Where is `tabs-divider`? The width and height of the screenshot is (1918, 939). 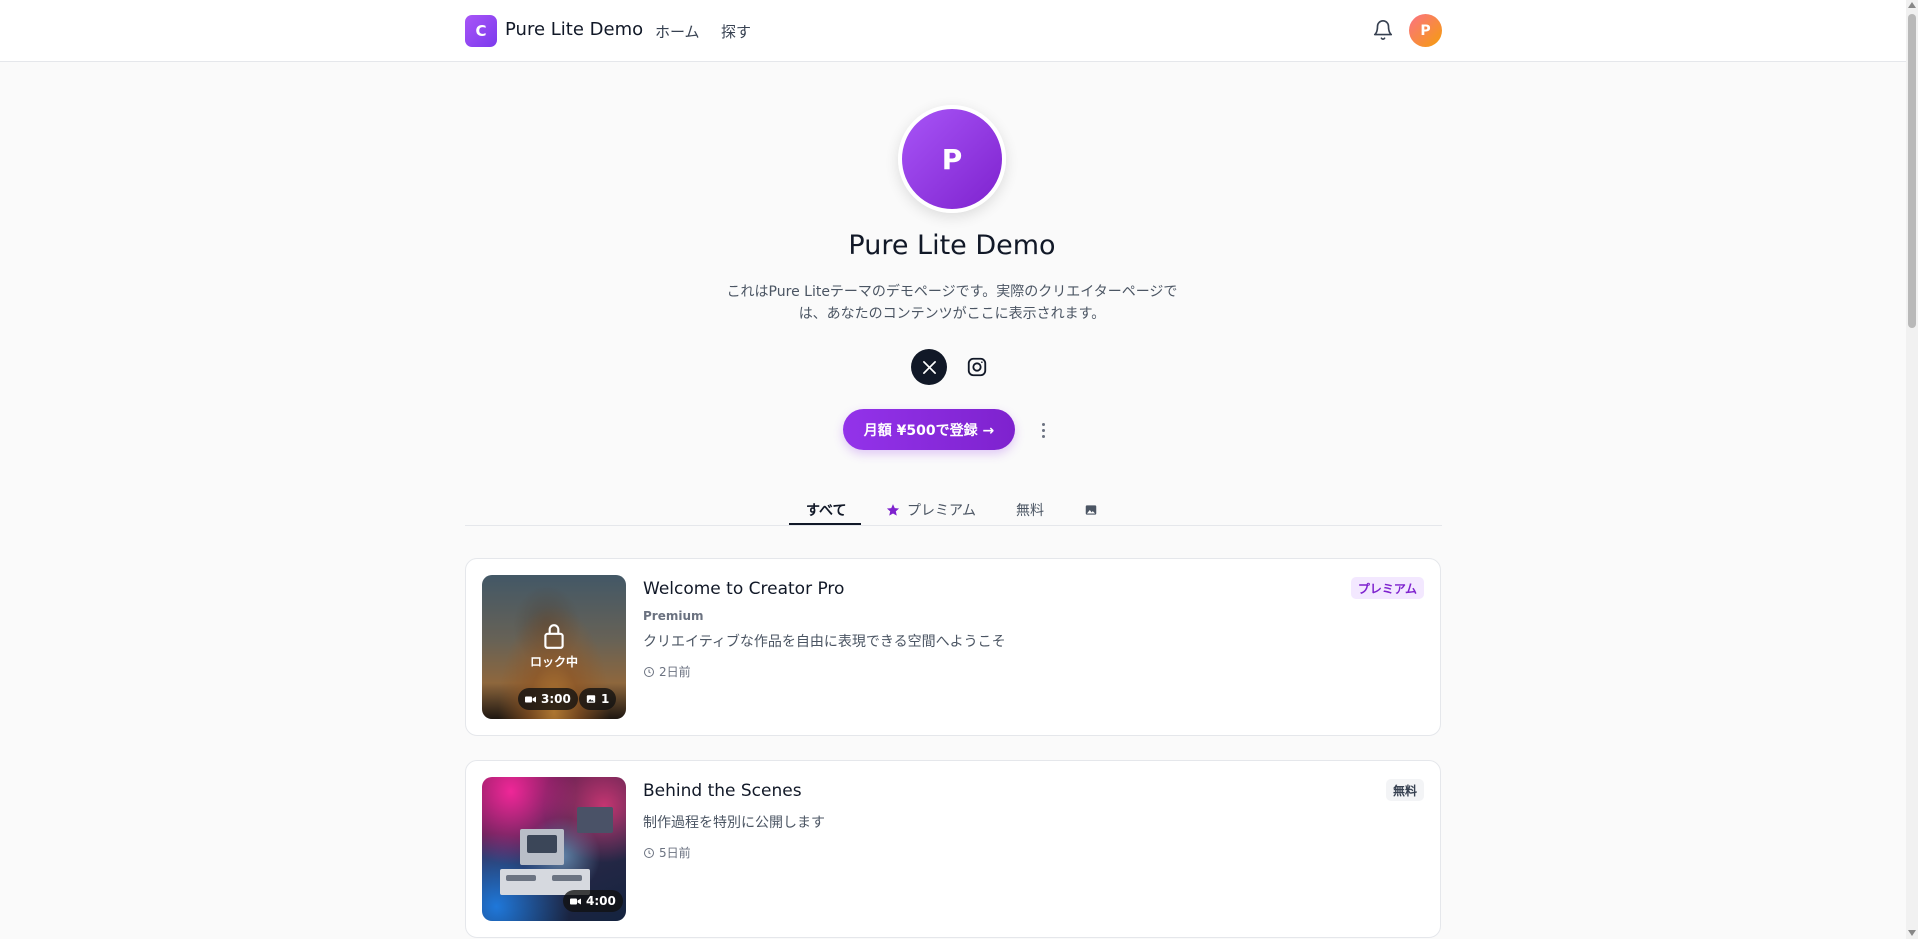 tabs-divider is located at coordinates (953, 525).